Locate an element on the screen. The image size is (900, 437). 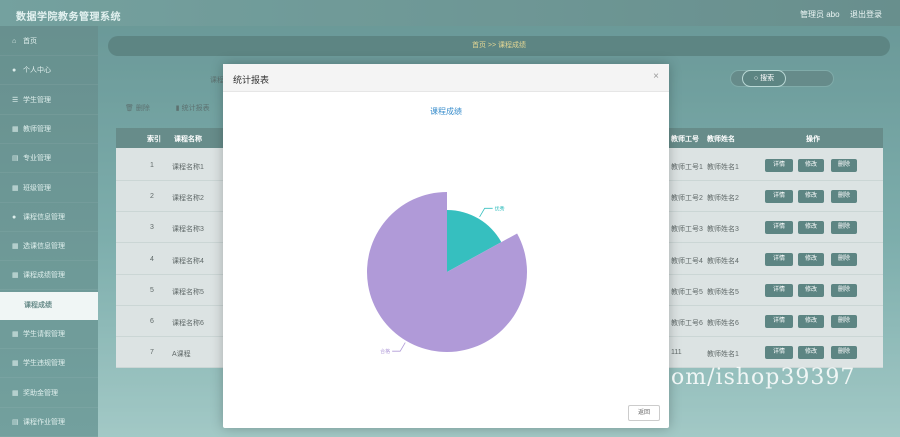
watermark-text: https://www.huzhan.com/ishop39397 is located at coordinates (633, 377).